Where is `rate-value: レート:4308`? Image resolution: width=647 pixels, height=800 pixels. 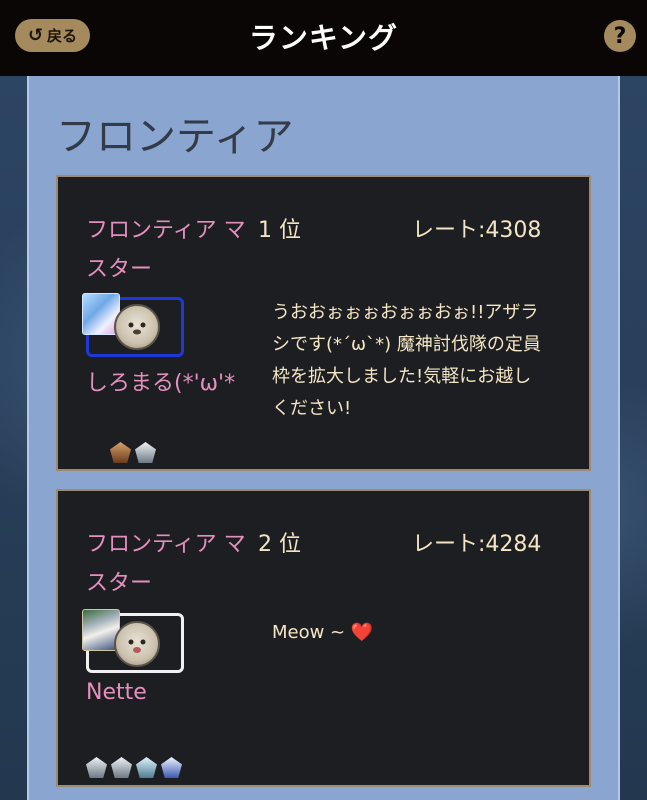 rate-value: レート:4308 is located at coordinates (477, 230).